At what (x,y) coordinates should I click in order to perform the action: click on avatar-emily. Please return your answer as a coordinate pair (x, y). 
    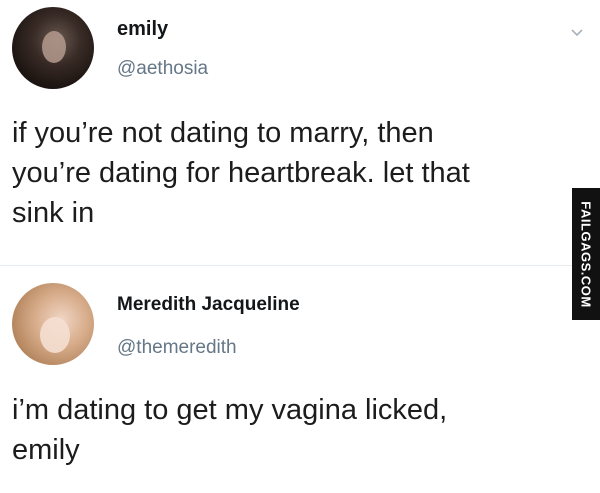
    Looking at the image, I should click on (53, 48).